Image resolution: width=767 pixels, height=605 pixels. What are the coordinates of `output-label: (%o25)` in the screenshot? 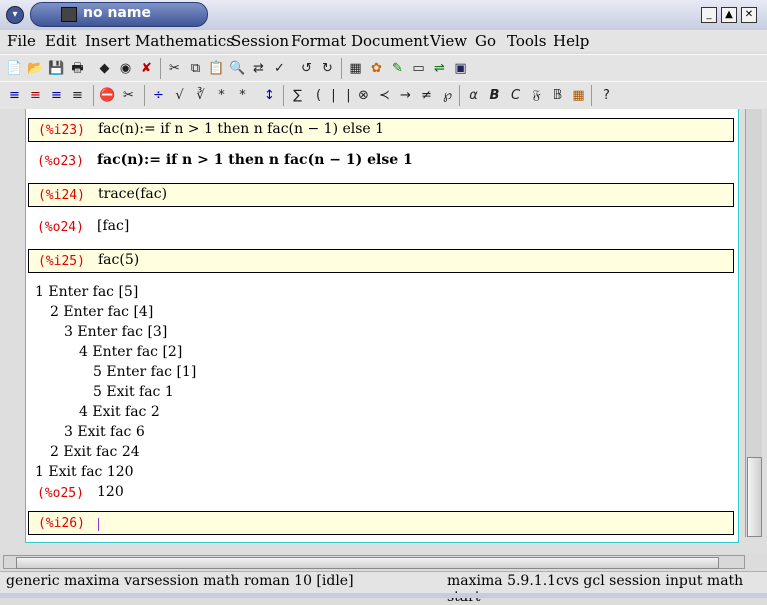 It's located at (60, 493).